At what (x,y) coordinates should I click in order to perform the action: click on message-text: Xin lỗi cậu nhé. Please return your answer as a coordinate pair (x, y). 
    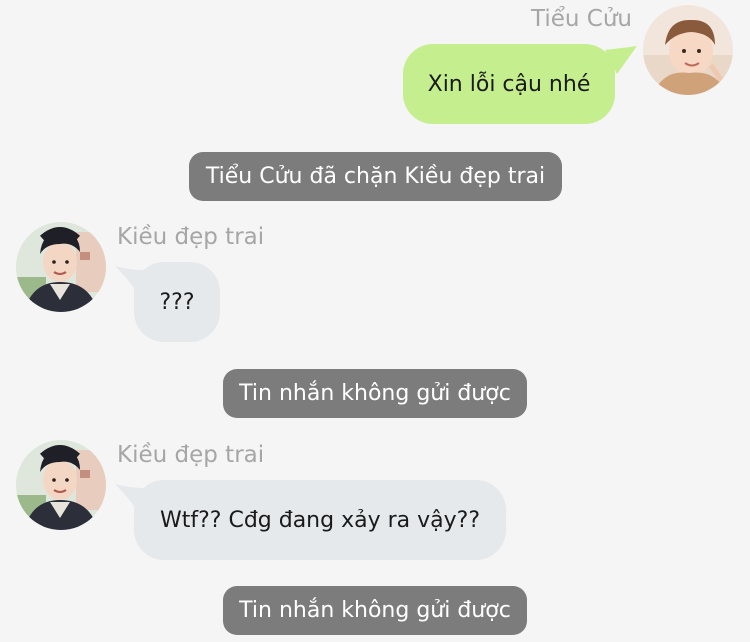
    Looking at the image, I should click on (509, 84).